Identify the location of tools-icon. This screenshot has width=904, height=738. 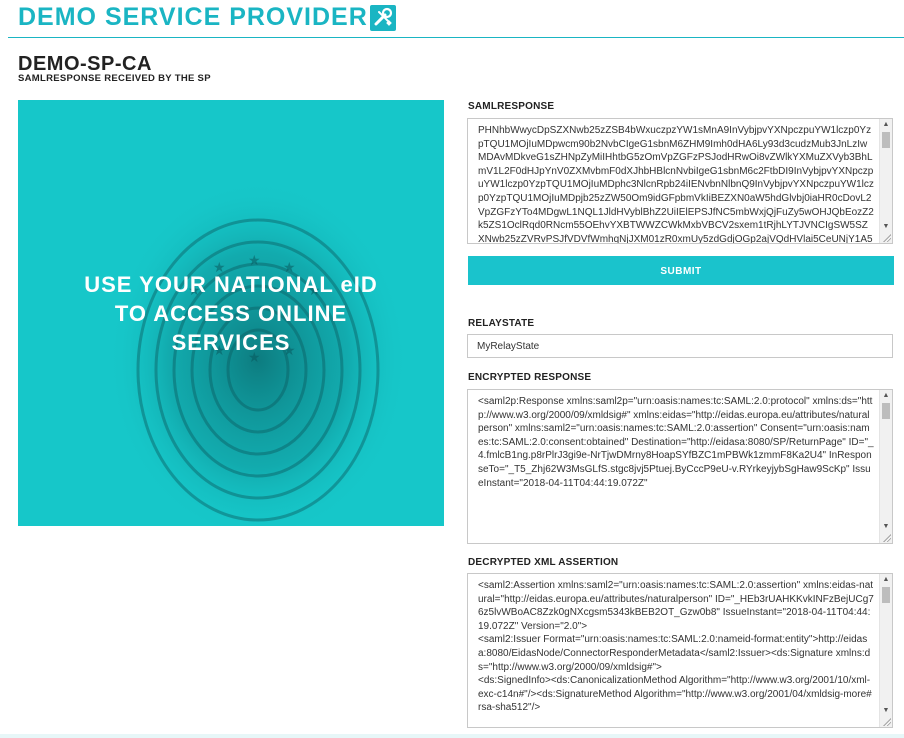
(383, 18).